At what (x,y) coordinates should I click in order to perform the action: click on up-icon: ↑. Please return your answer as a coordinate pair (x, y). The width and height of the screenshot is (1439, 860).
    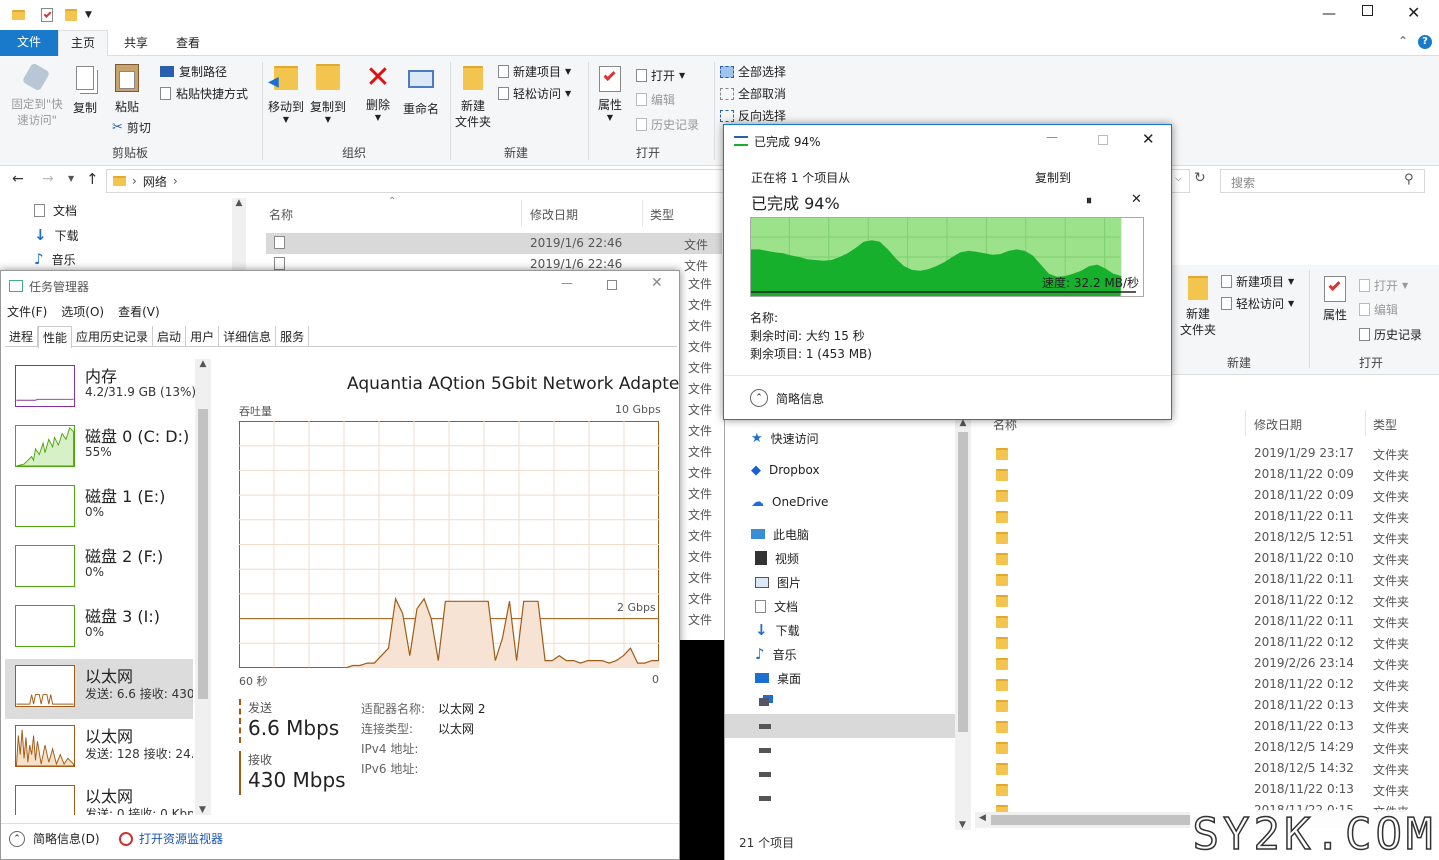
    Looking at the image, I should click on (92, 179).